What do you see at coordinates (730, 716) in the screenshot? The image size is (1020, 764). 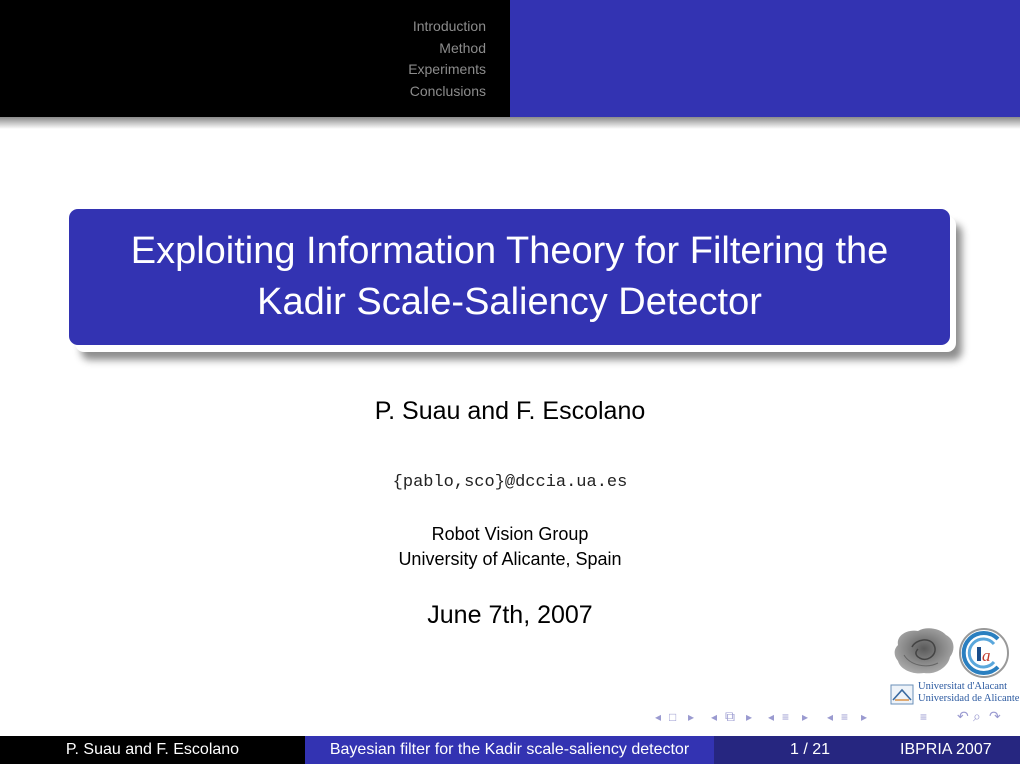 I see `subsection-frames-icon: ⧉` at bounding box center [730, 716].